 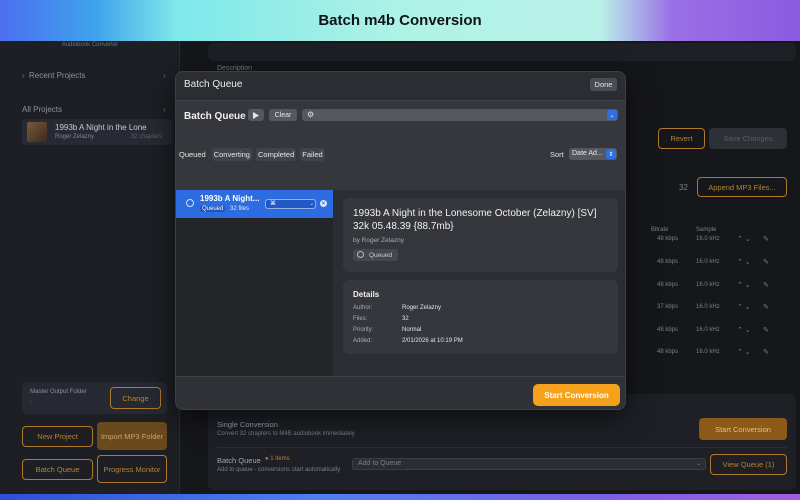 What do you see at coordinates (247, 424) in the screenshot?
I see `single-conversion-title: Single Conversion` at bounding box center [247, 424].